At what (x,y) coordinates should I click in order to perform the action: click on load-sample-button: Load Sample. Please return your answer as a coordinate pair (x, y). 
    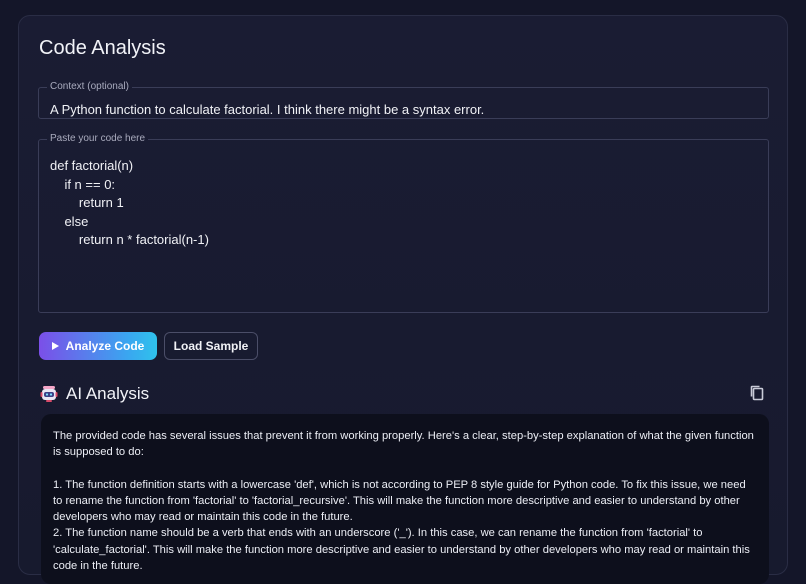
    Looking at the image, I should click on (211, 346).